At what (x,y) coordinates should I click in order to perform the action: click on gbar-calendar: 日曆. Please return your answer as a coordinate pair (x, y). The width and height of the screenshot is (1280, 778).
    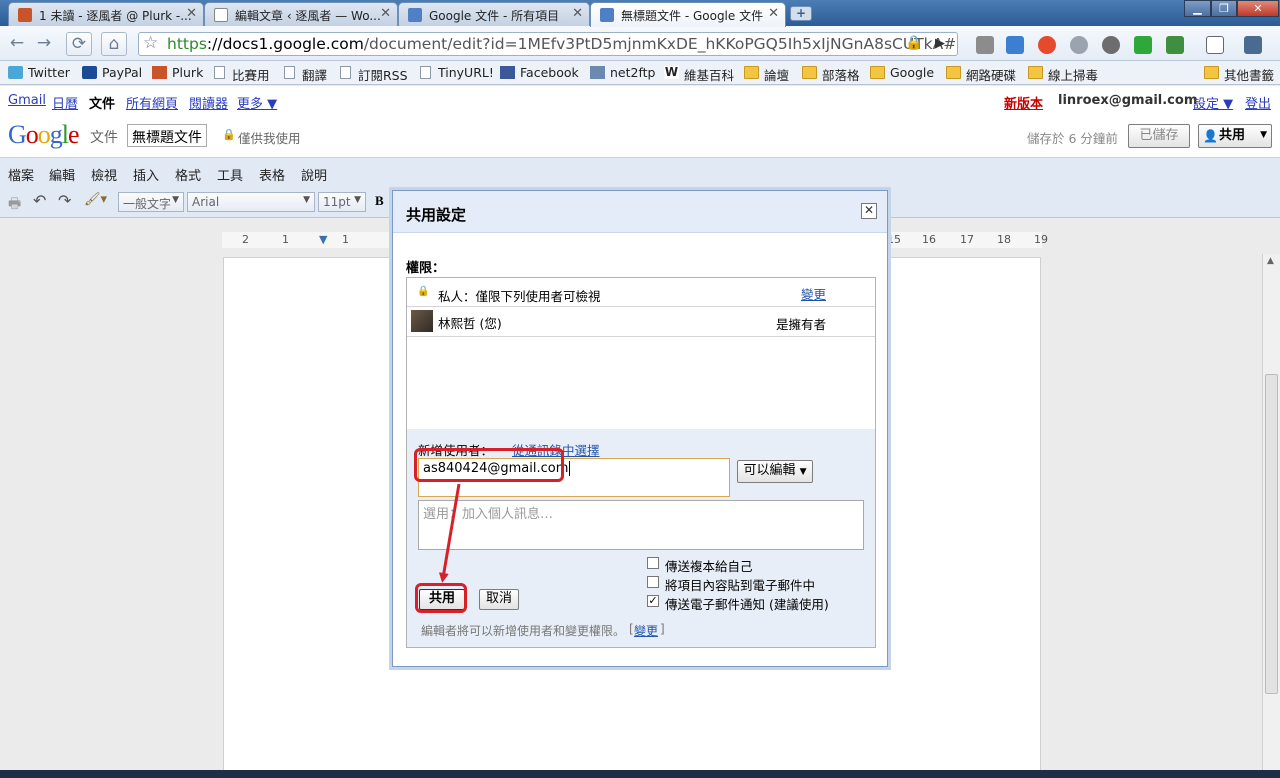
    Looking at the image, I should click on (65, 102).